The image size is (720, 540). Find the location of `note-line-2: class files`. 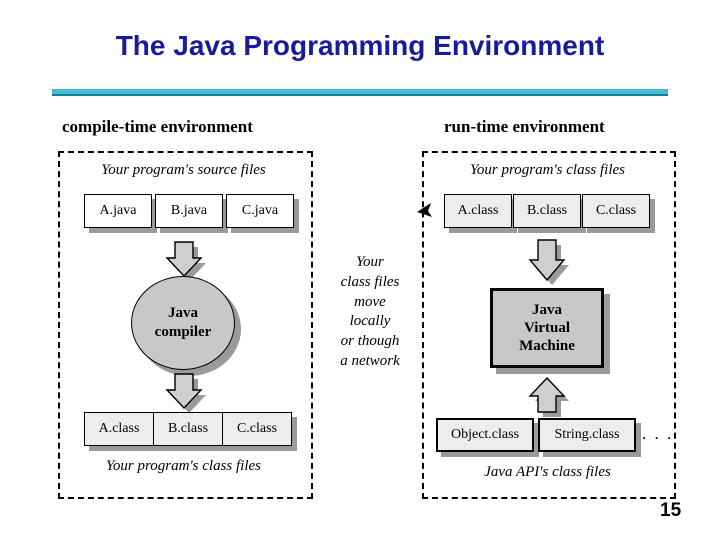

note-line-2: class files is located at coordinates (370, 281).